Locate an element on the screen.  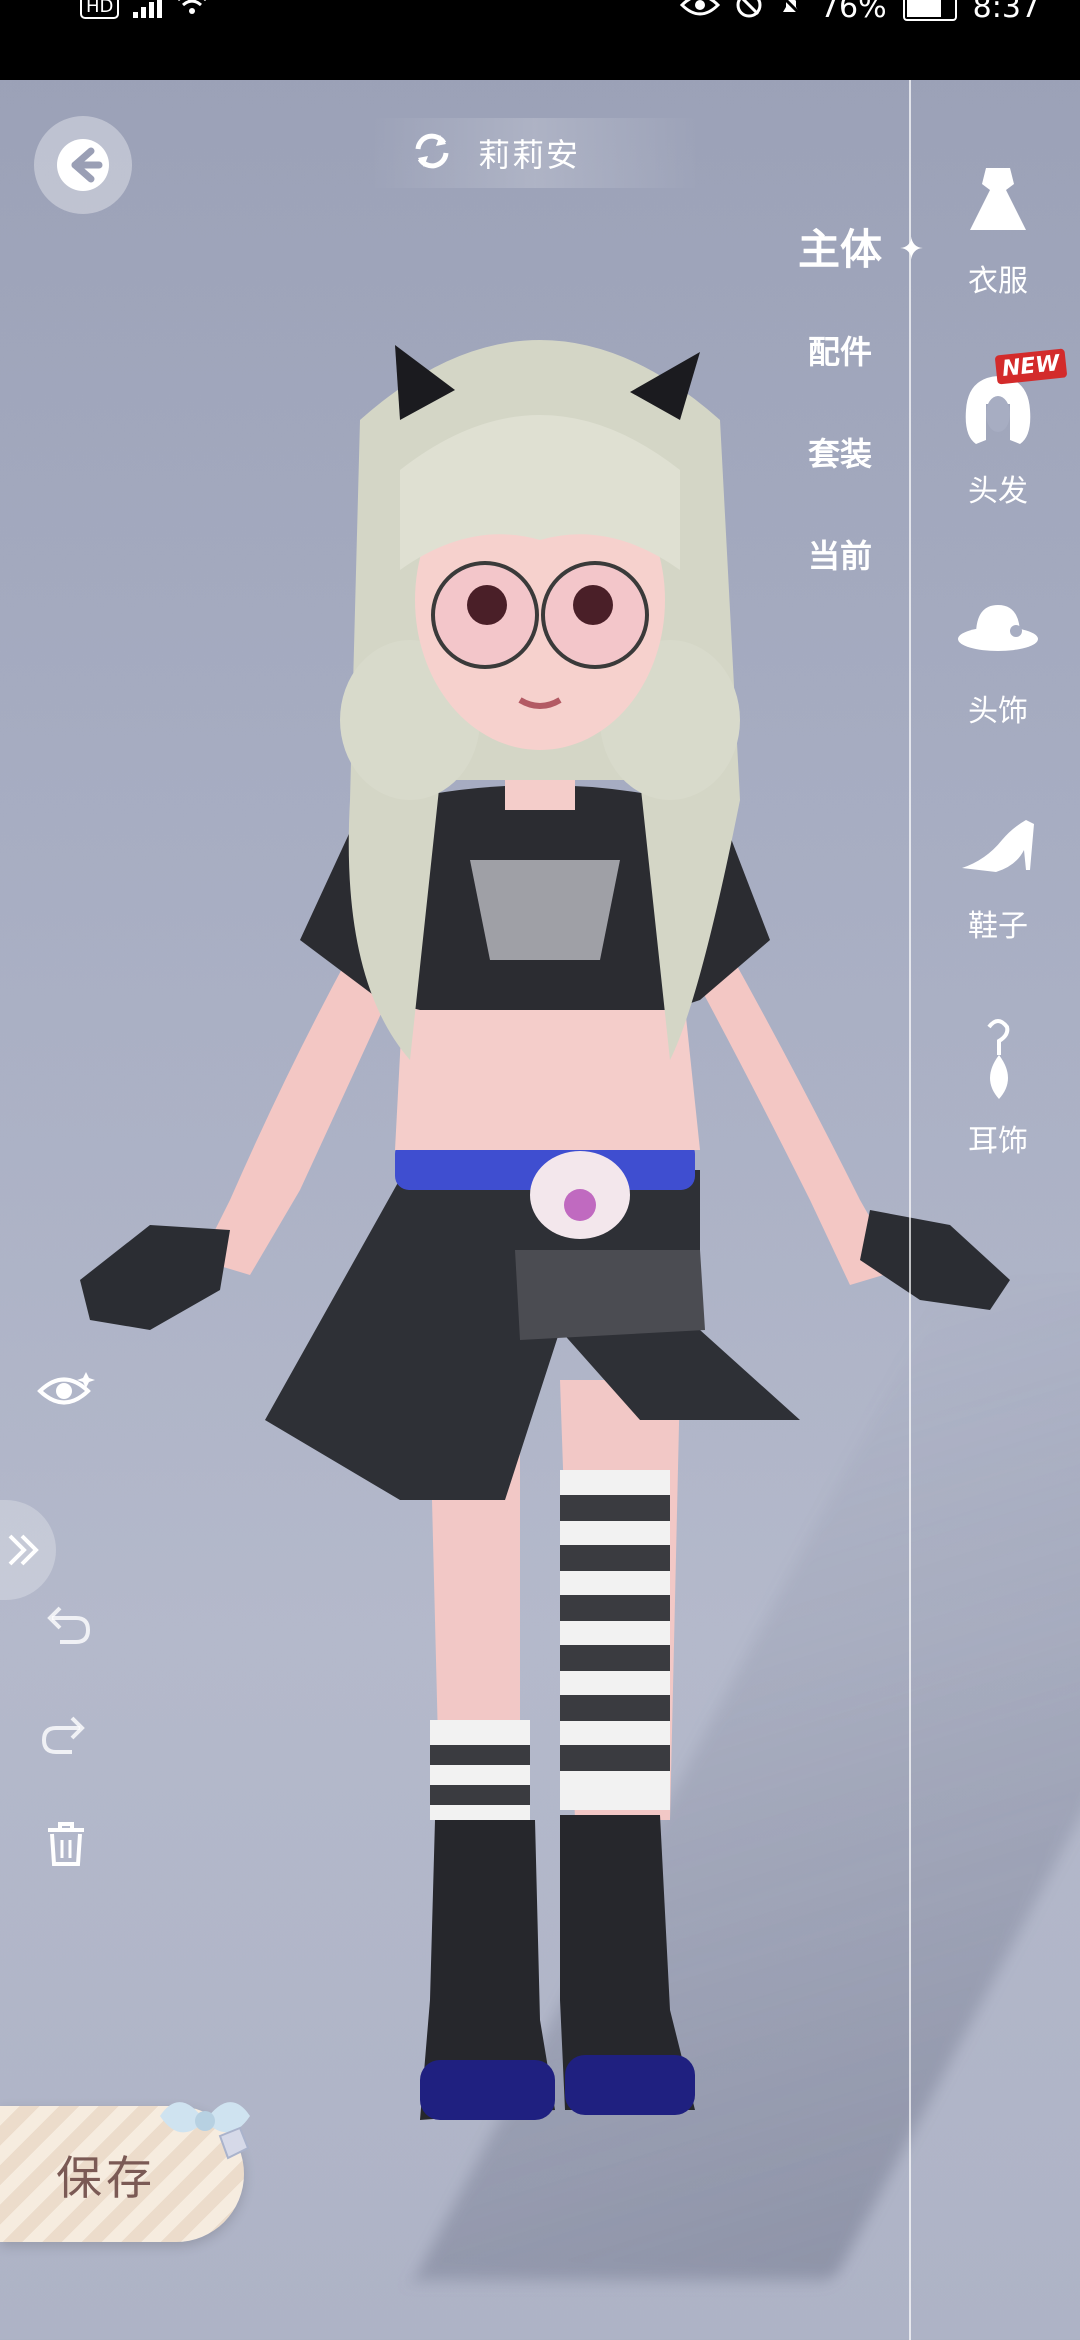
earring-icon is located at coordinates (998, 1060).